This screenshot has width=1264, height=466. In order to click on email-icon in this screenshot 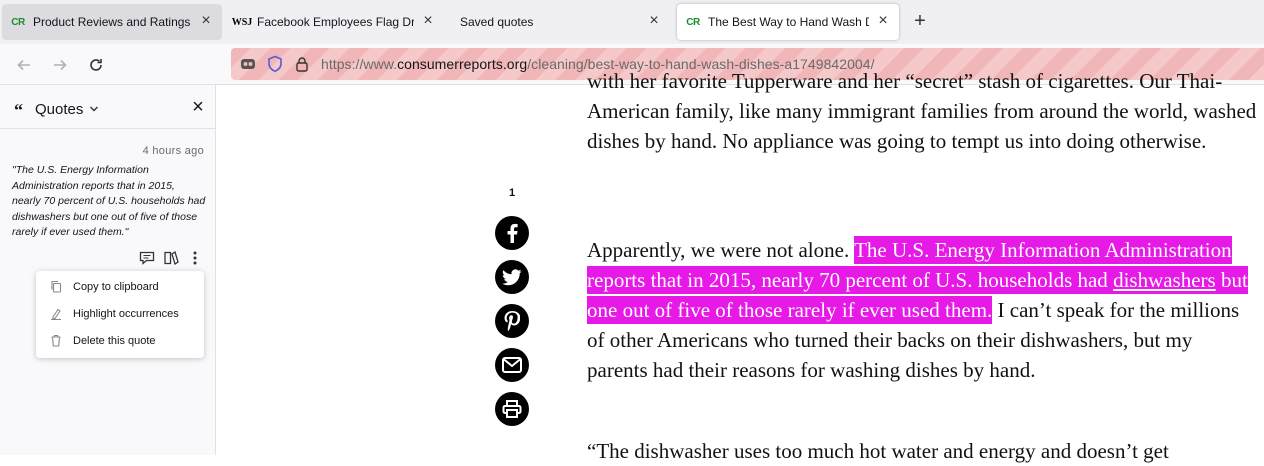, I will do `click(512, 365)`.